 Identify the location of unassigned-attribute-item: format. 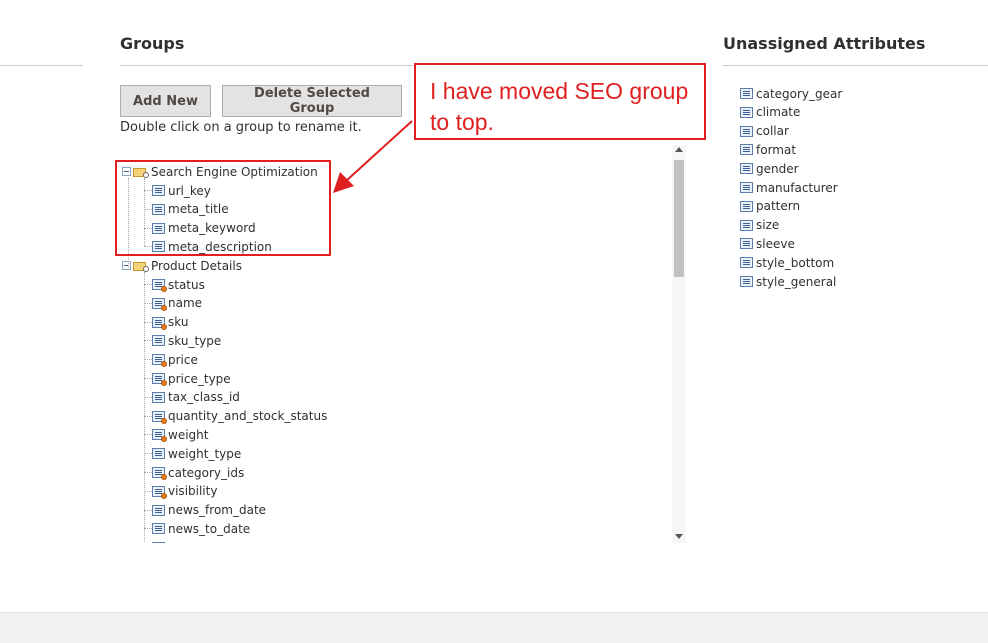
(768, 149).